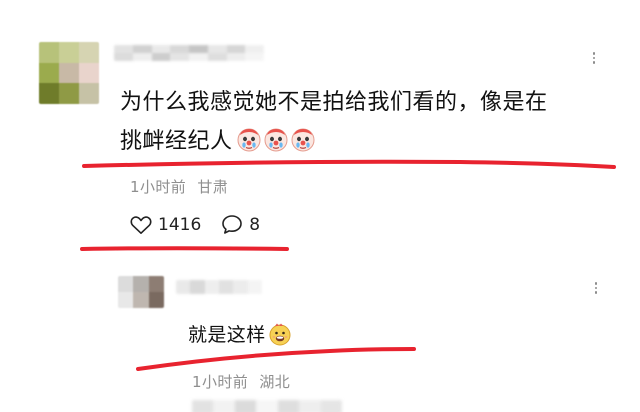 This screenshot has height=412, width=640. Describe the element at coordinates (189, 53) in the screenshot. I see `commenter-name-blurred` at that location.